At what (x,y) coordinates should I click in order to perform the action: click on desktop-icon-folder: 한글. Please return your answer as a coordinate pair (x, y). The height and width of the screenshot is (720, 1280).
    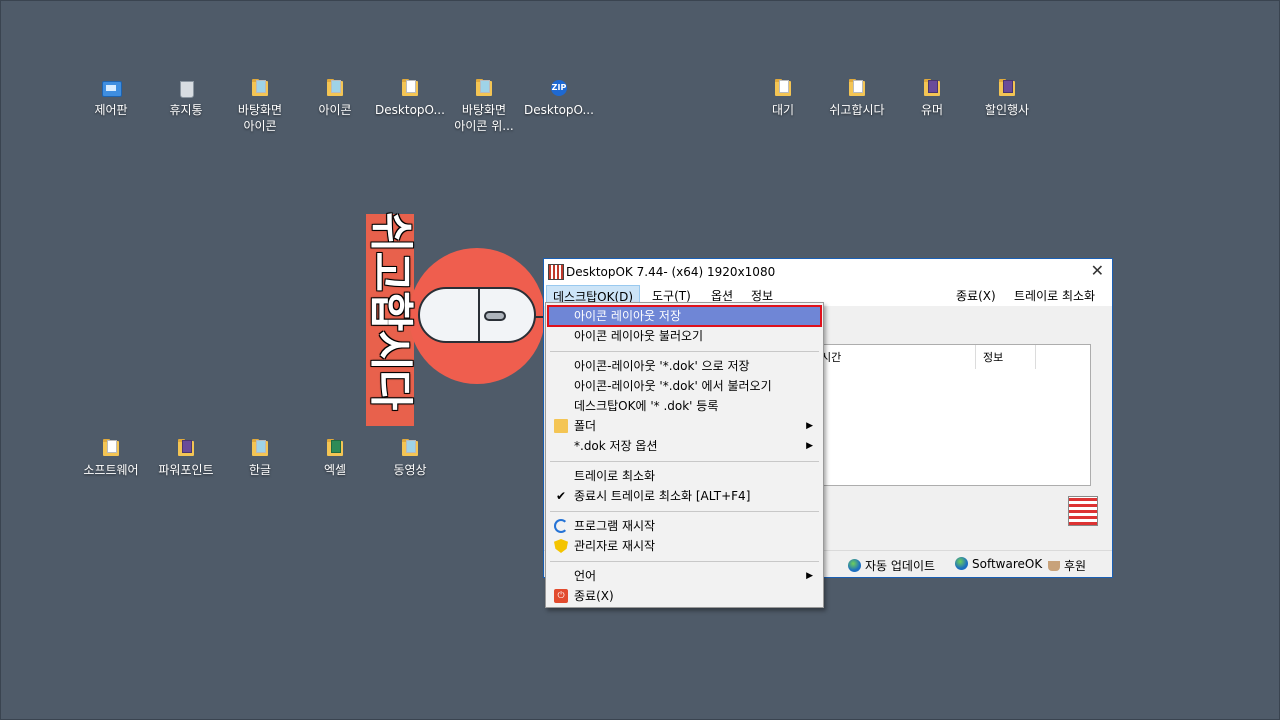
    Looking at the image, I should click on (260, 458).